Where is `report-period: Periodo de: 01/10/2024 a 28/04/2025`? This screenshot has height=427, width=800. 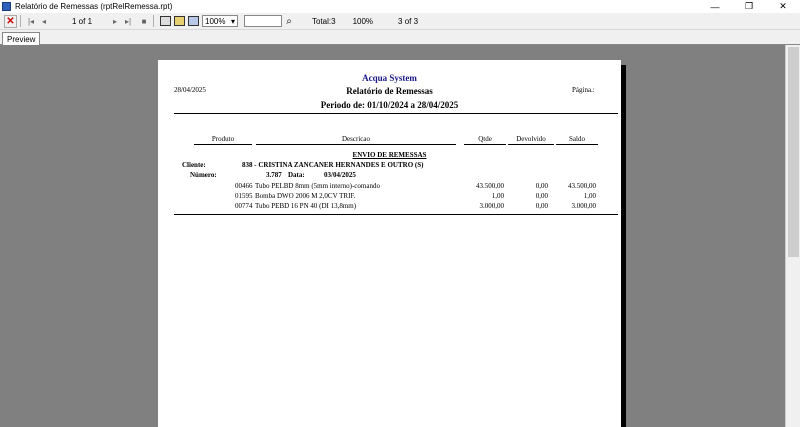
report-period: Periodo de: 01/10/2024 a 28/04/2025 is located at coordinates (389, 105).